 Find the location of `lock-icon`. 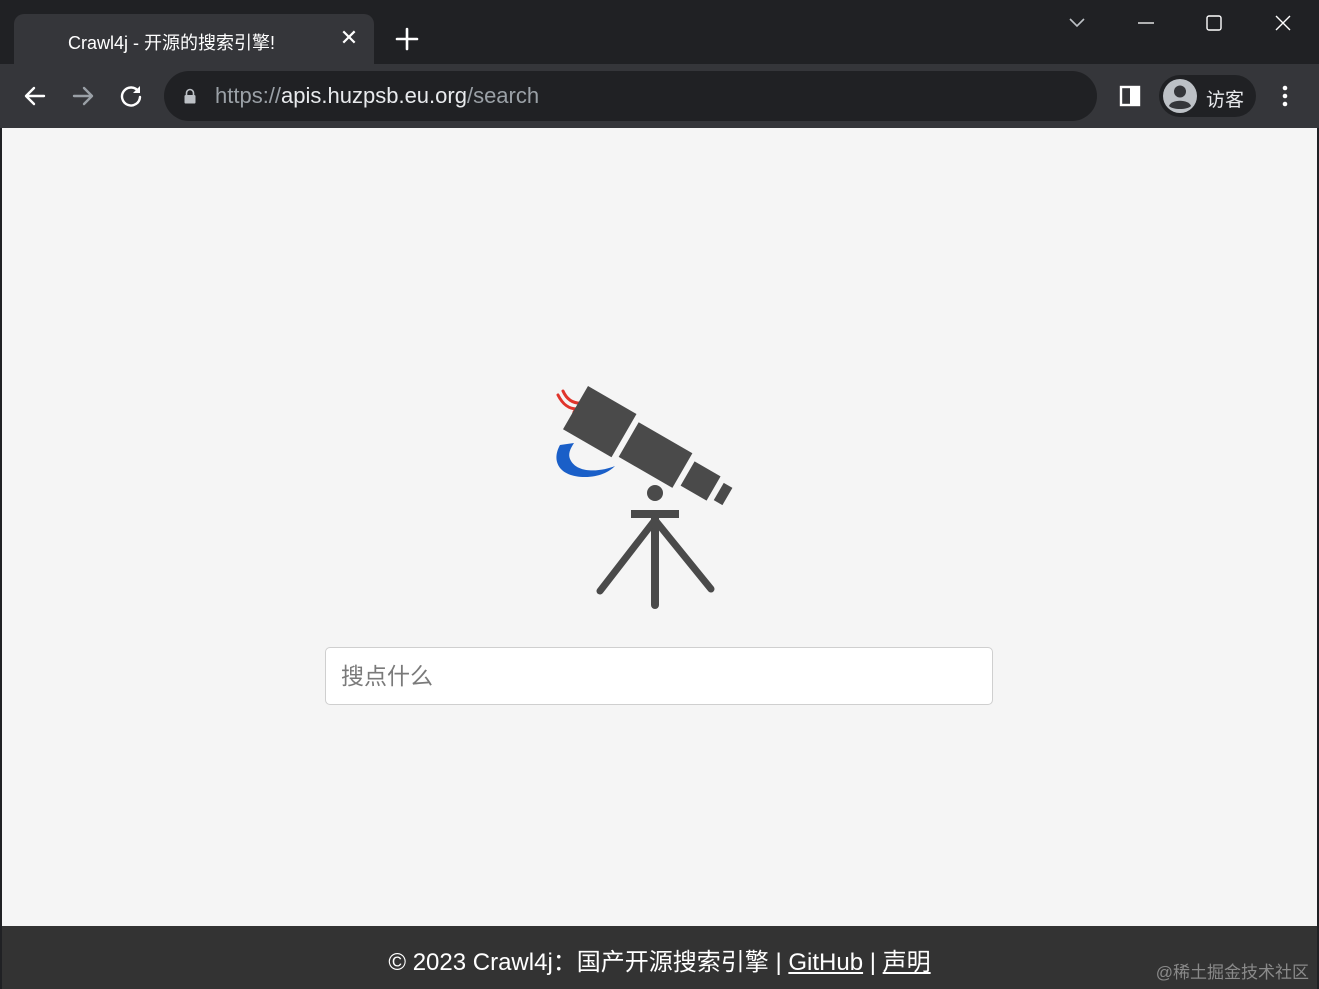

lock-icon is located at coordinates (190, 96).